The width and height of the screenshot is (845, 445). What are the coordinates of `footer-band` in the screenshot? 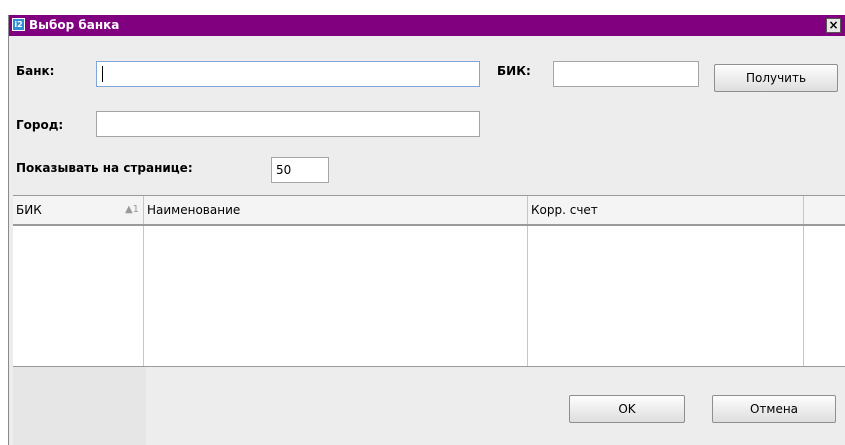 It's located at (79, 406).